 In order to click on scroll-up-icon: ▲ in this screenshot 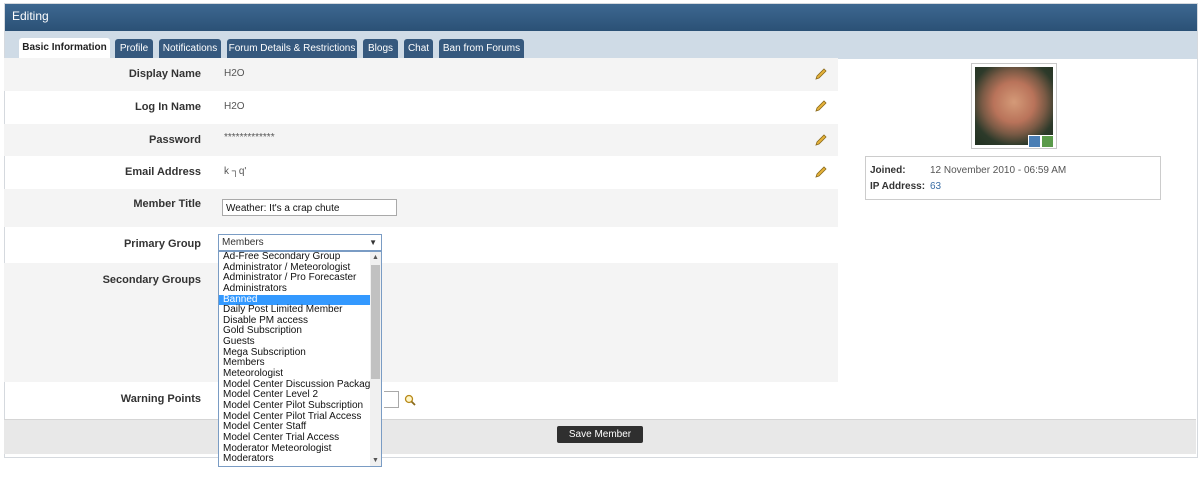, I will do `click(375, 257)`.